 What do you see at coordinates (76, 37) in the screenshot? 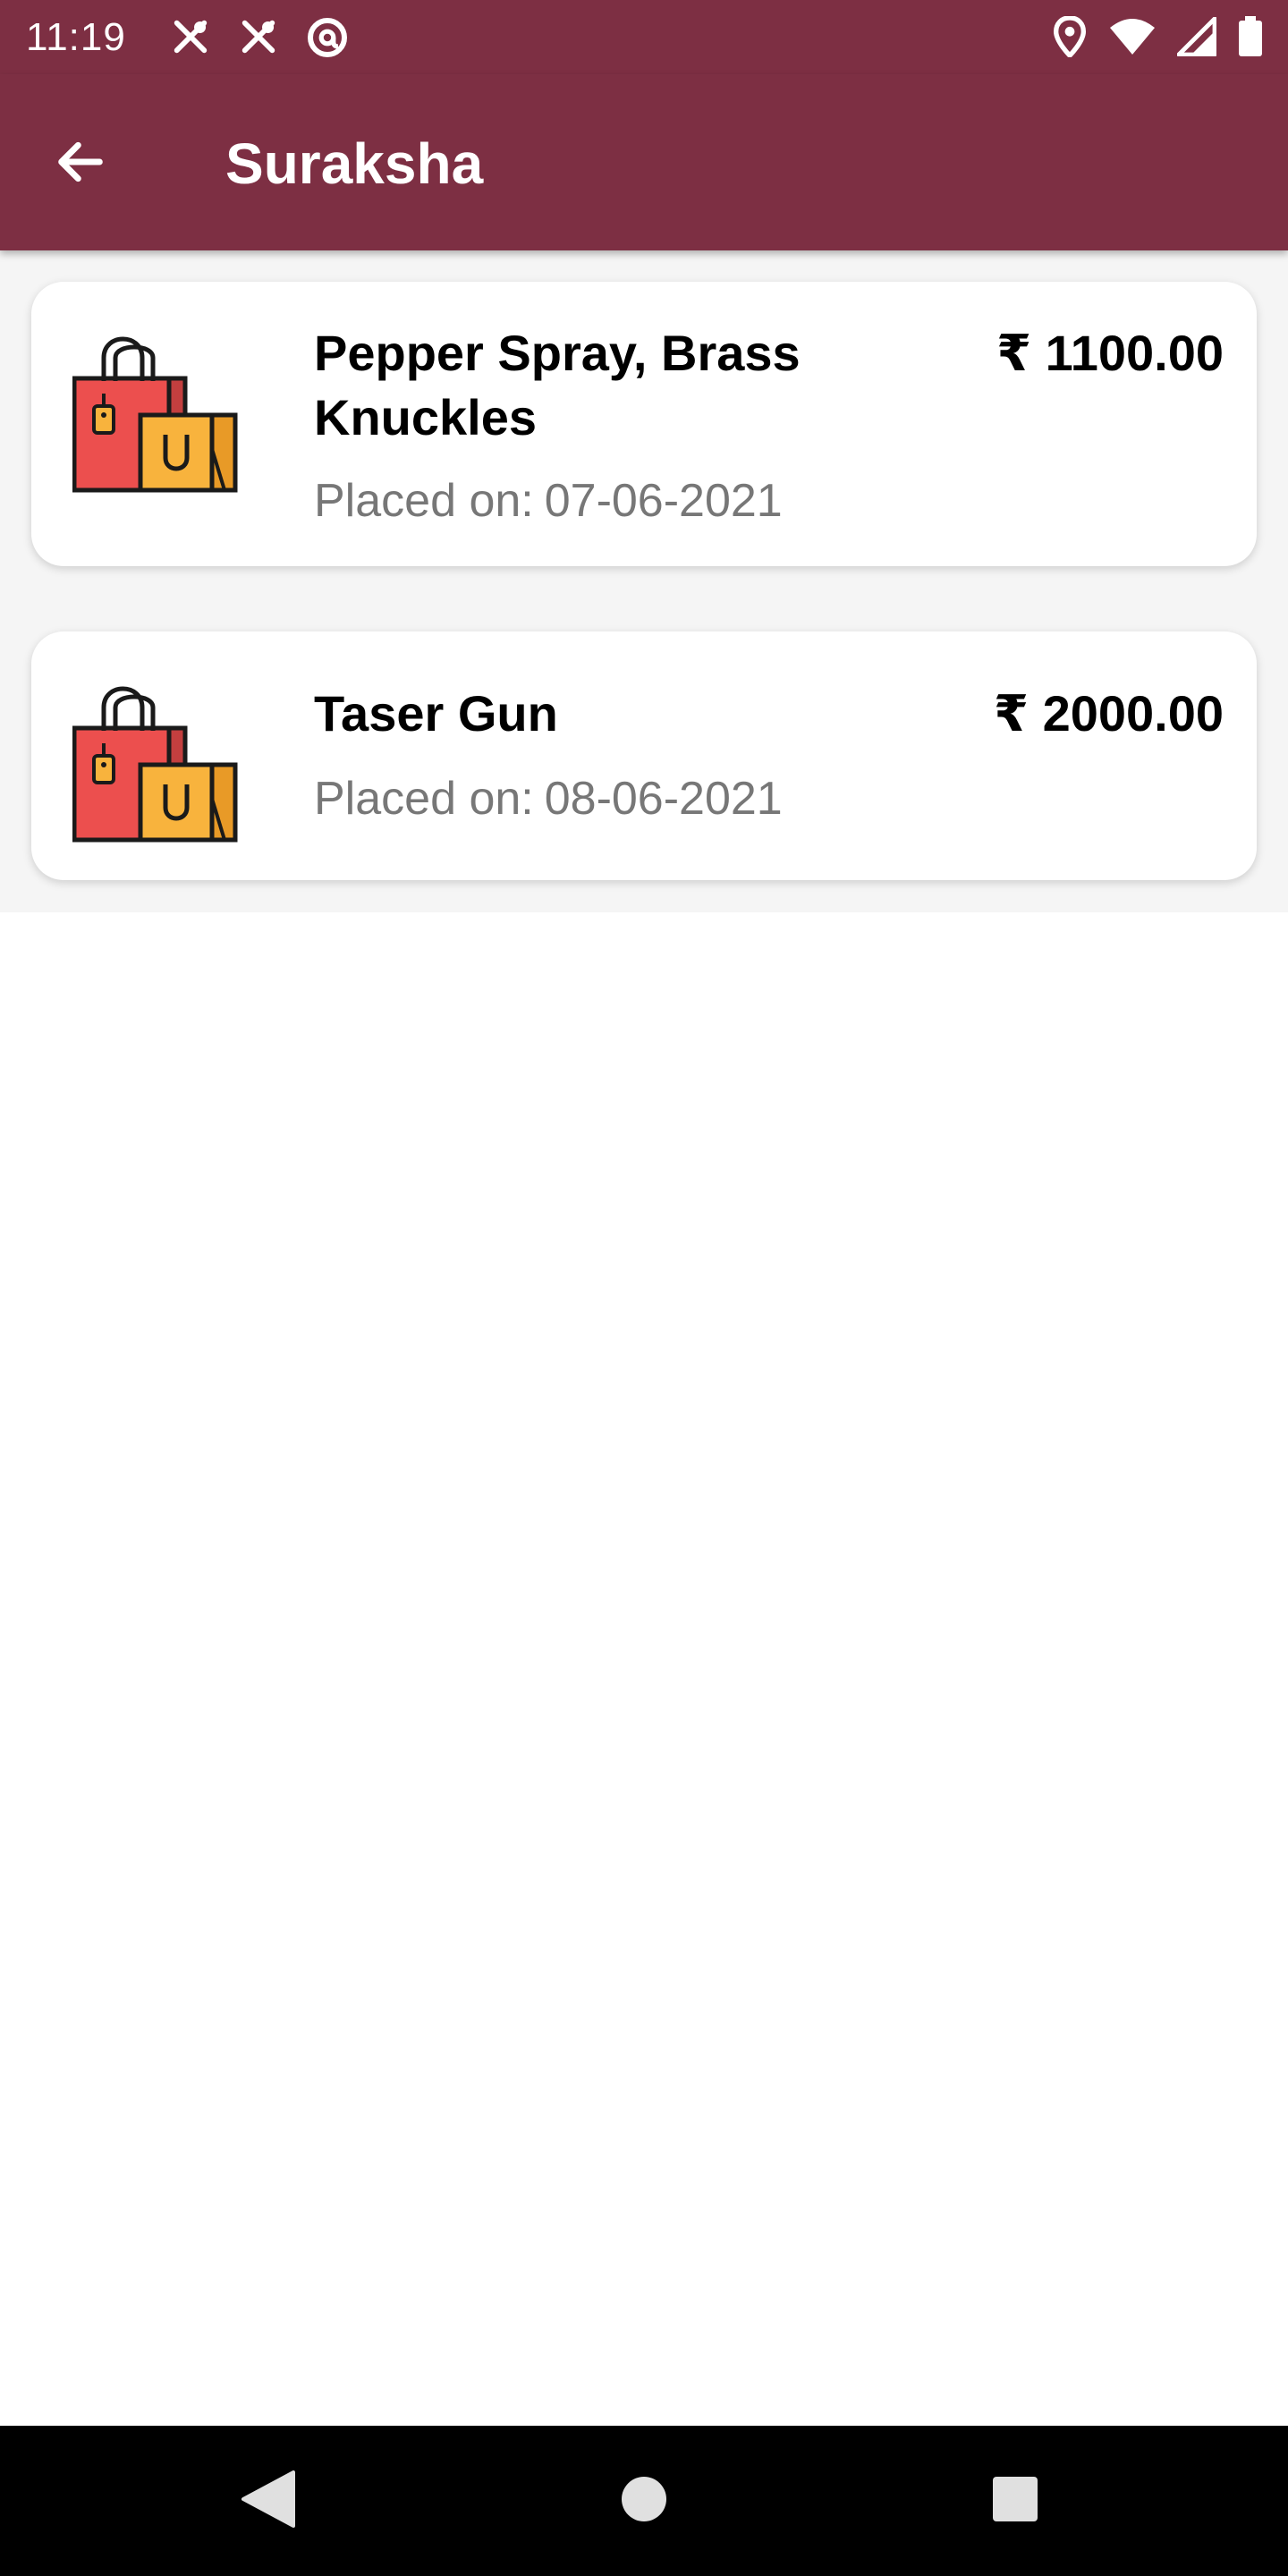
I see `status-time: 11:19` at bounding box center [76, 37].